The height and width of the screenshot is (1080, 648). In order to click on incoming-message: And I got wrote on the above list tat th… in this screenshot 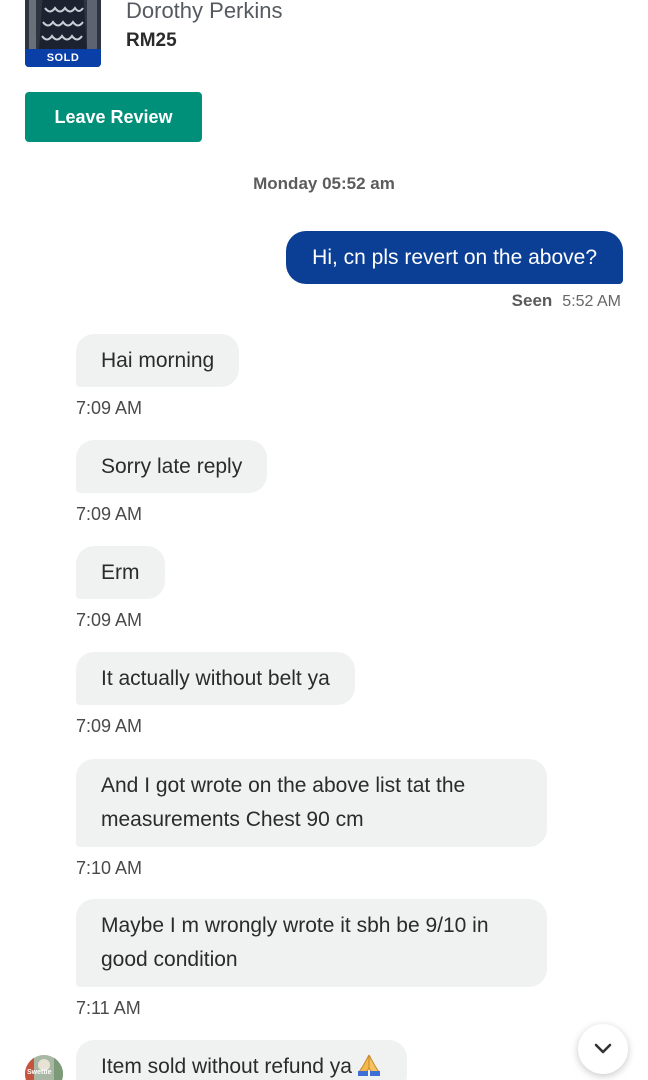, I will do `click(311, 819)`.